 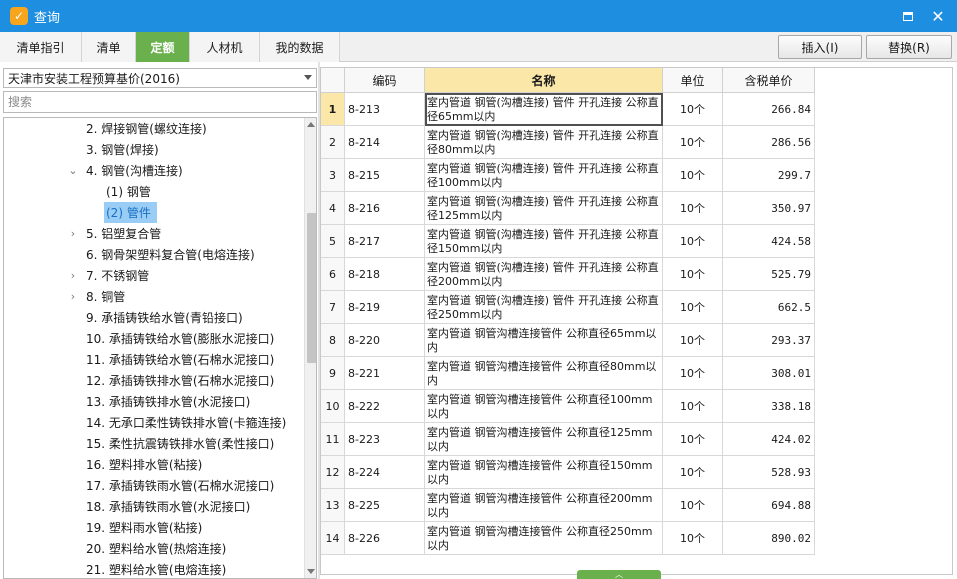 What do you see at coordinates (311, 571) in the screenshot?
I see `scroll-down-icon` at bounding box center [311, 571].